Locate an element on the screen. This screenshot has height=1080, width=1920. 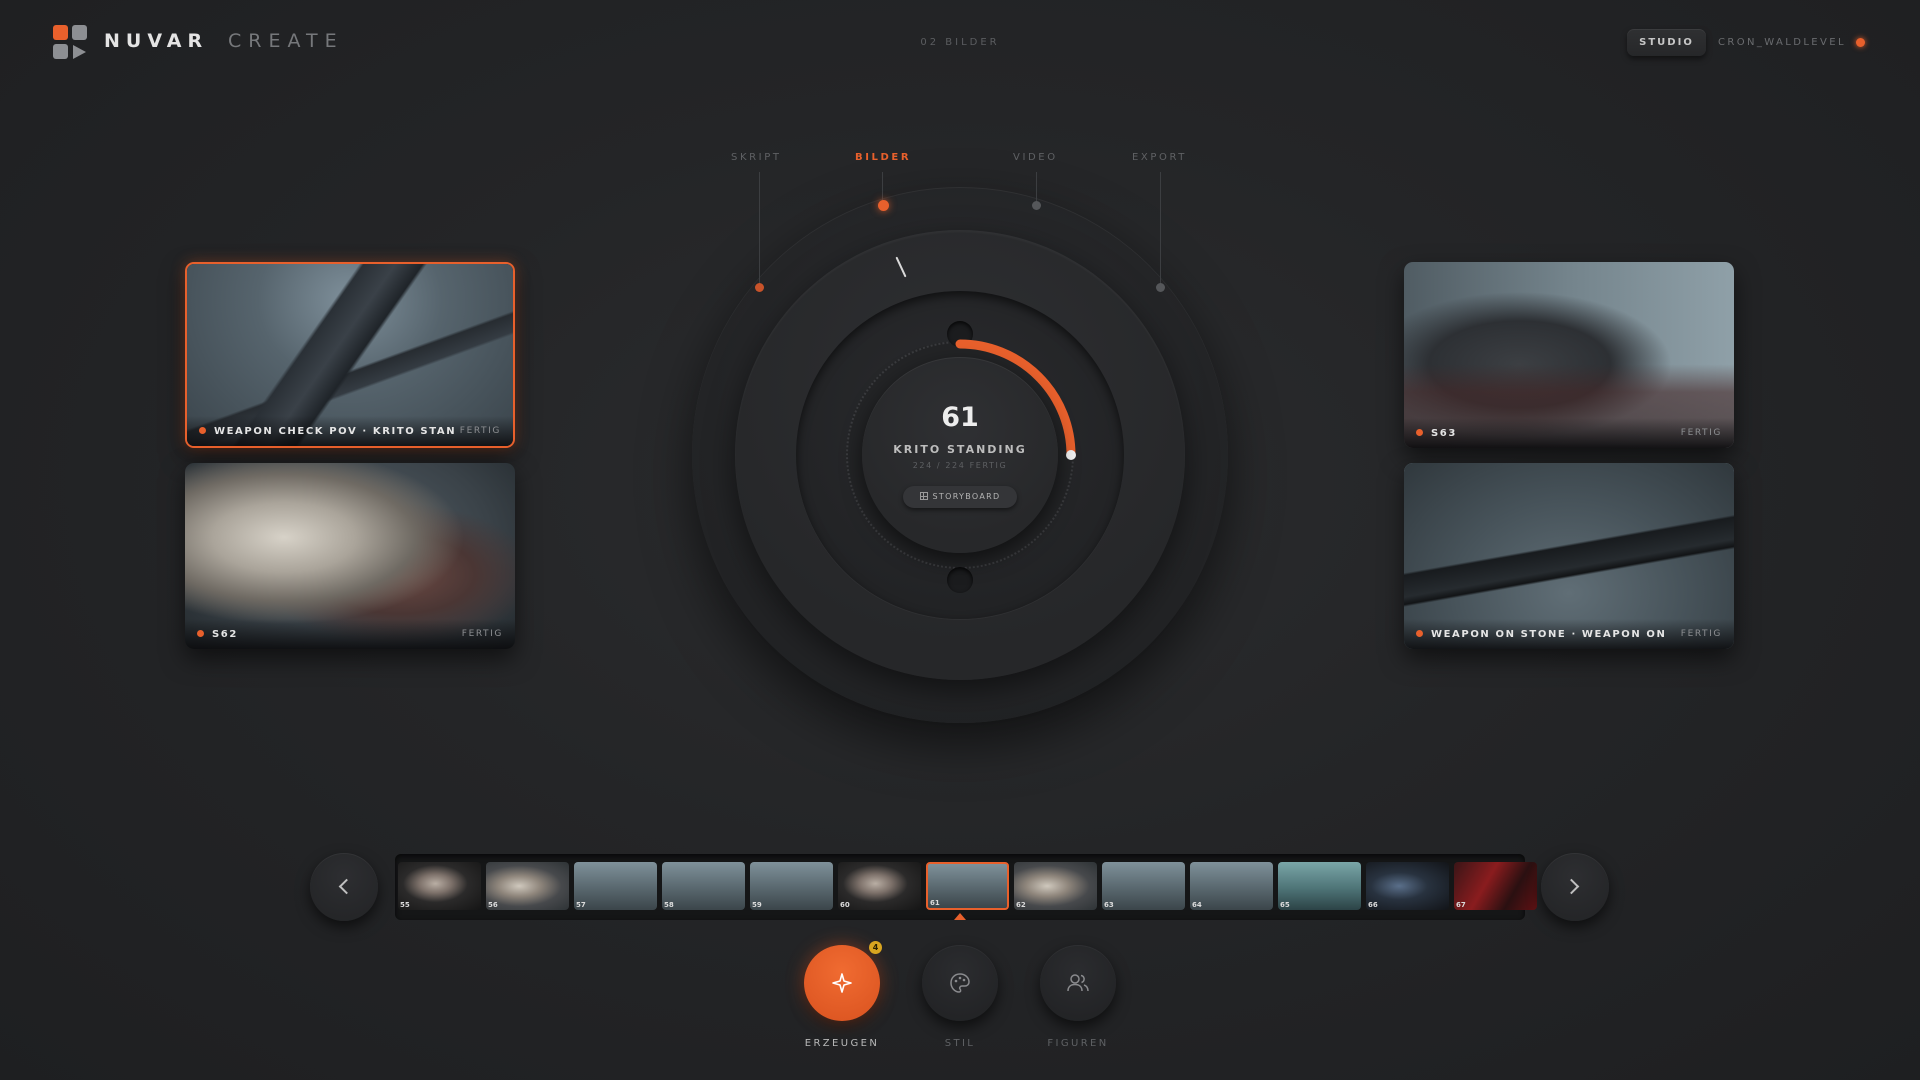
generate-badge: 4 is located at coordinates (875, 947).